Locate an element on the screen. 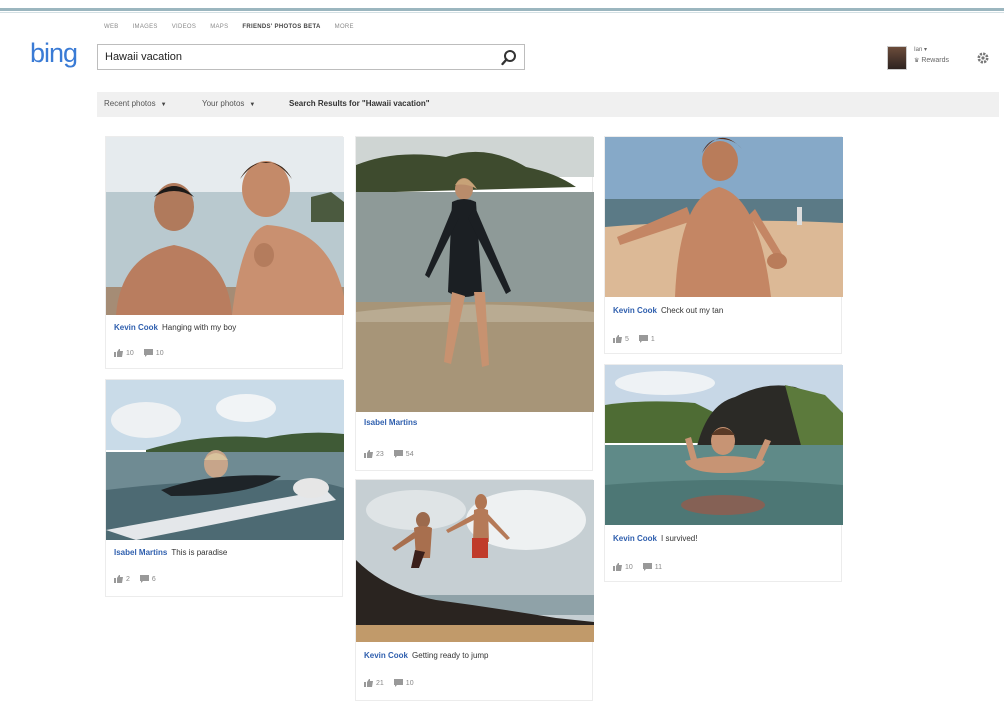 The width and height of the screenshot is (1004, 711). post-caption: Kevin Cook I survived! is located at coordinates (655, 538).